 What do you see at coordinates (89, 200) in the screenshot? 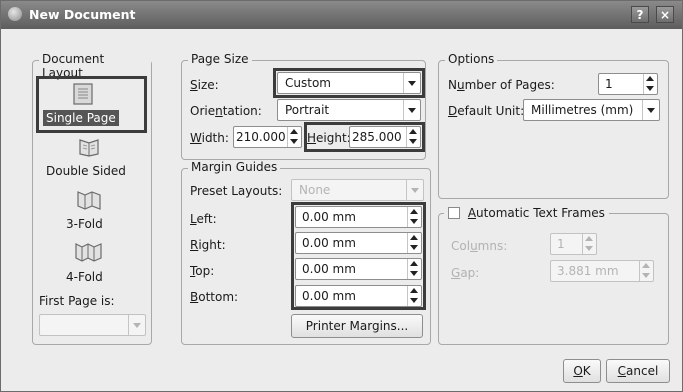
I see `three-fold-icon` at bounding box center [89, 200].